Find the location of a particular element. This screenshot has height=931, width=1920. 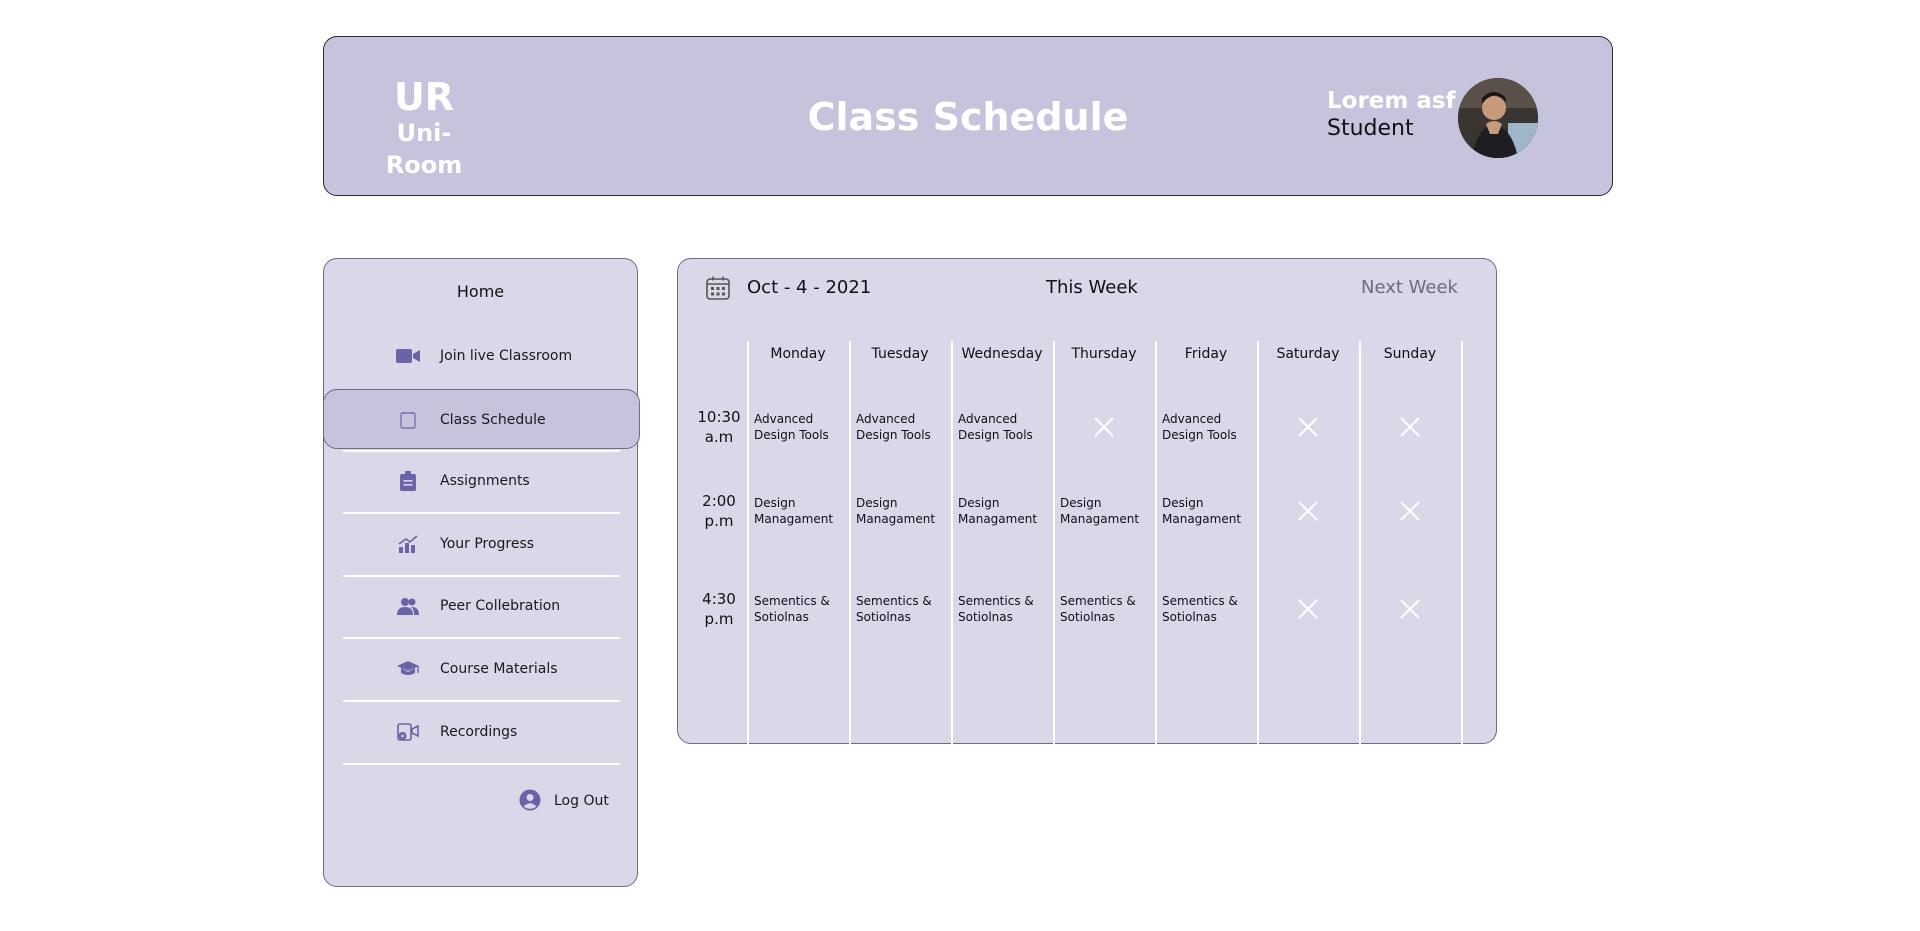

divider is located at coordinates (481, 764).